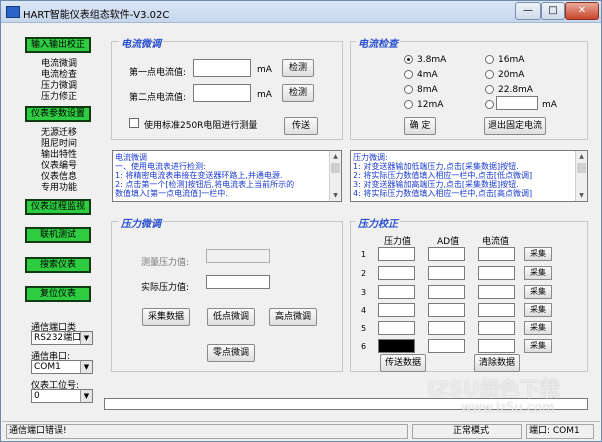 This screenshot has width=602, height=442. I want to click on row-number: 5, so click(364, 328).